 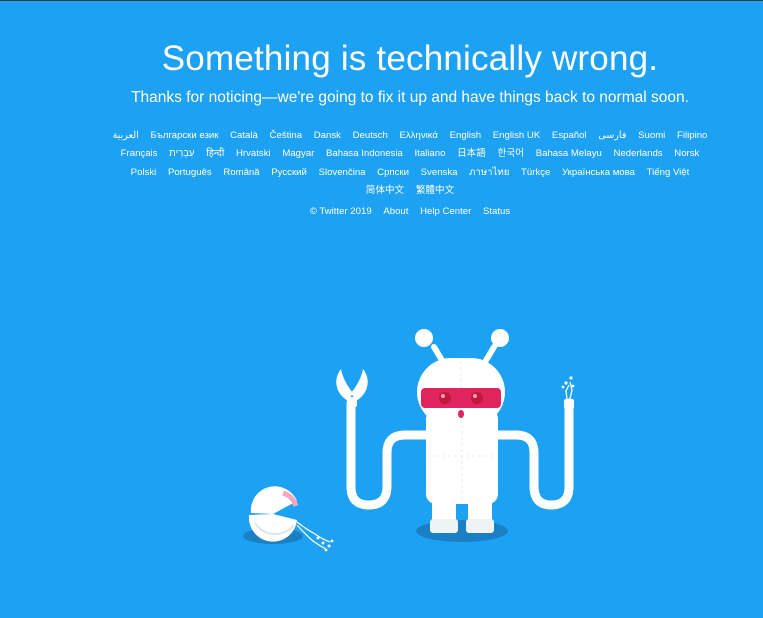 I want to click on robot-shadow, so click(x=462, y=531).